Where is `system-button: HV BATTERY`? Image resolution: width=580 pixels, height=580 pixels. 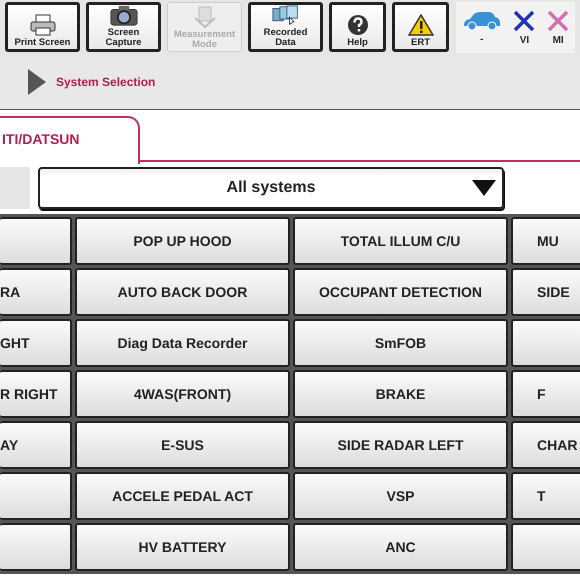 system-button: HV BATTERY is located at coordinates (182, 547).